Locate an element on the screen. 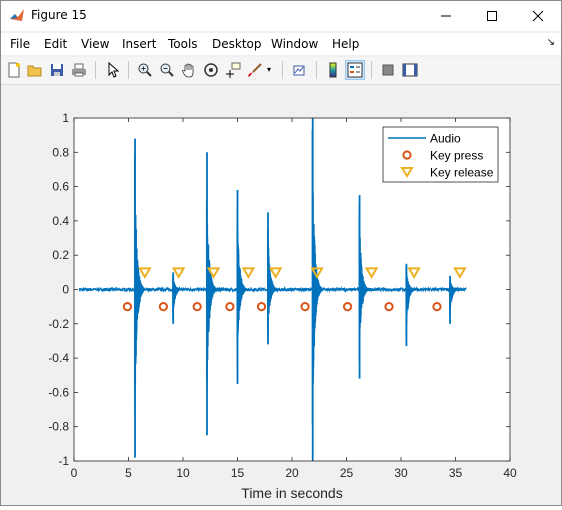 This screenshot has width=562, height=510. maximize-button is located at coordinates (492, 16).